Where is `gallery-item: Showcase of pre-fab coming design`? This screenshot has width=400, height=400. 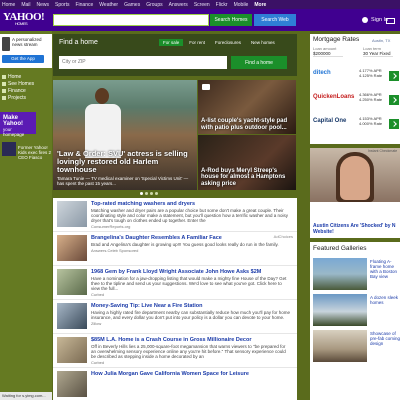 gallery-item: Showcase of pre-fab coming design is located at coordinates (356, 347).